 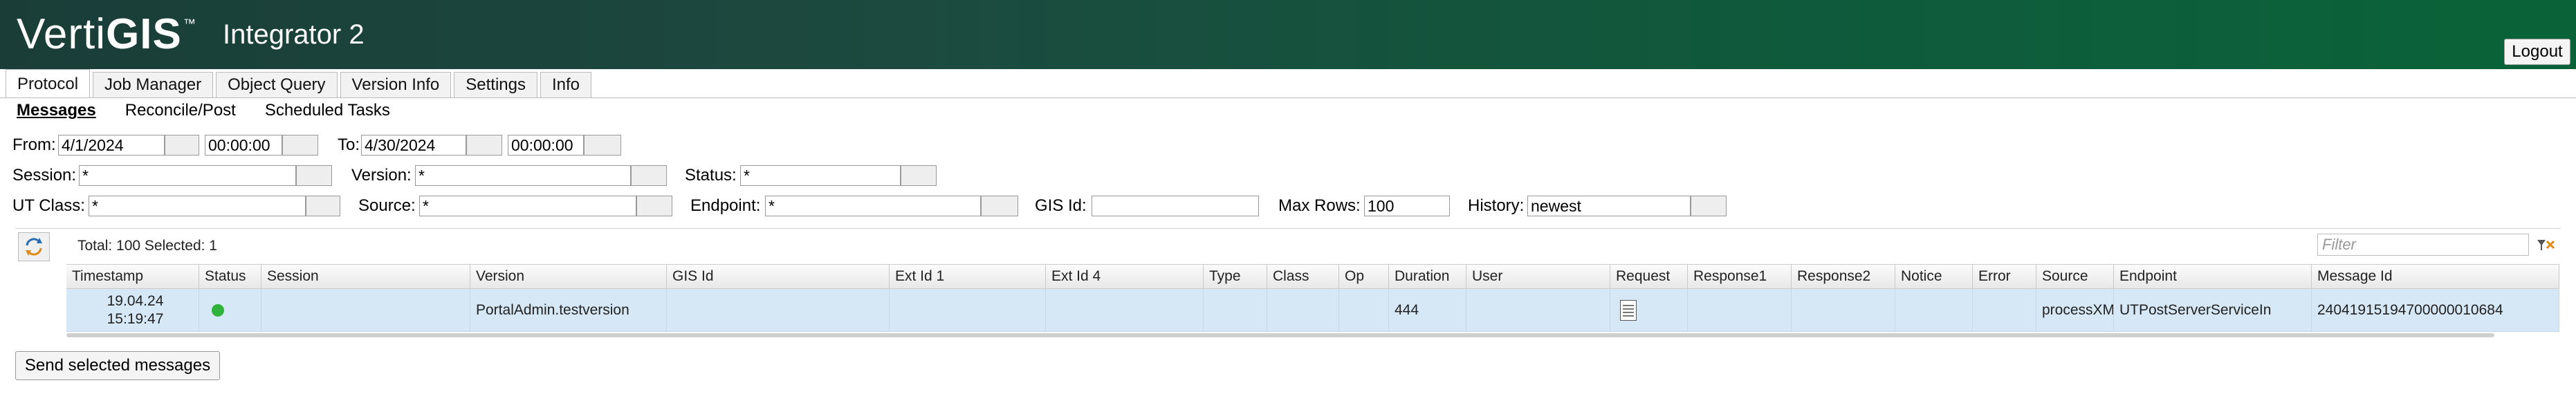 I want to click on tab-protocol: Protocol, so click(x=48, y=84).